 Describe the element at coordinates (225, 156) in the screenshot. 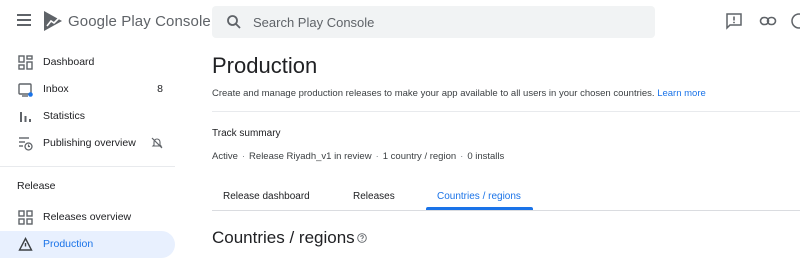

I see `track-status: Active` at that location.